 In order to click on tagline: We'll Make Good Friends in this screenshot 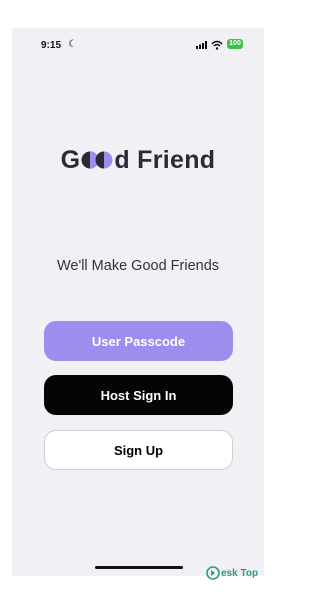, I will do `click(138, 266)`.